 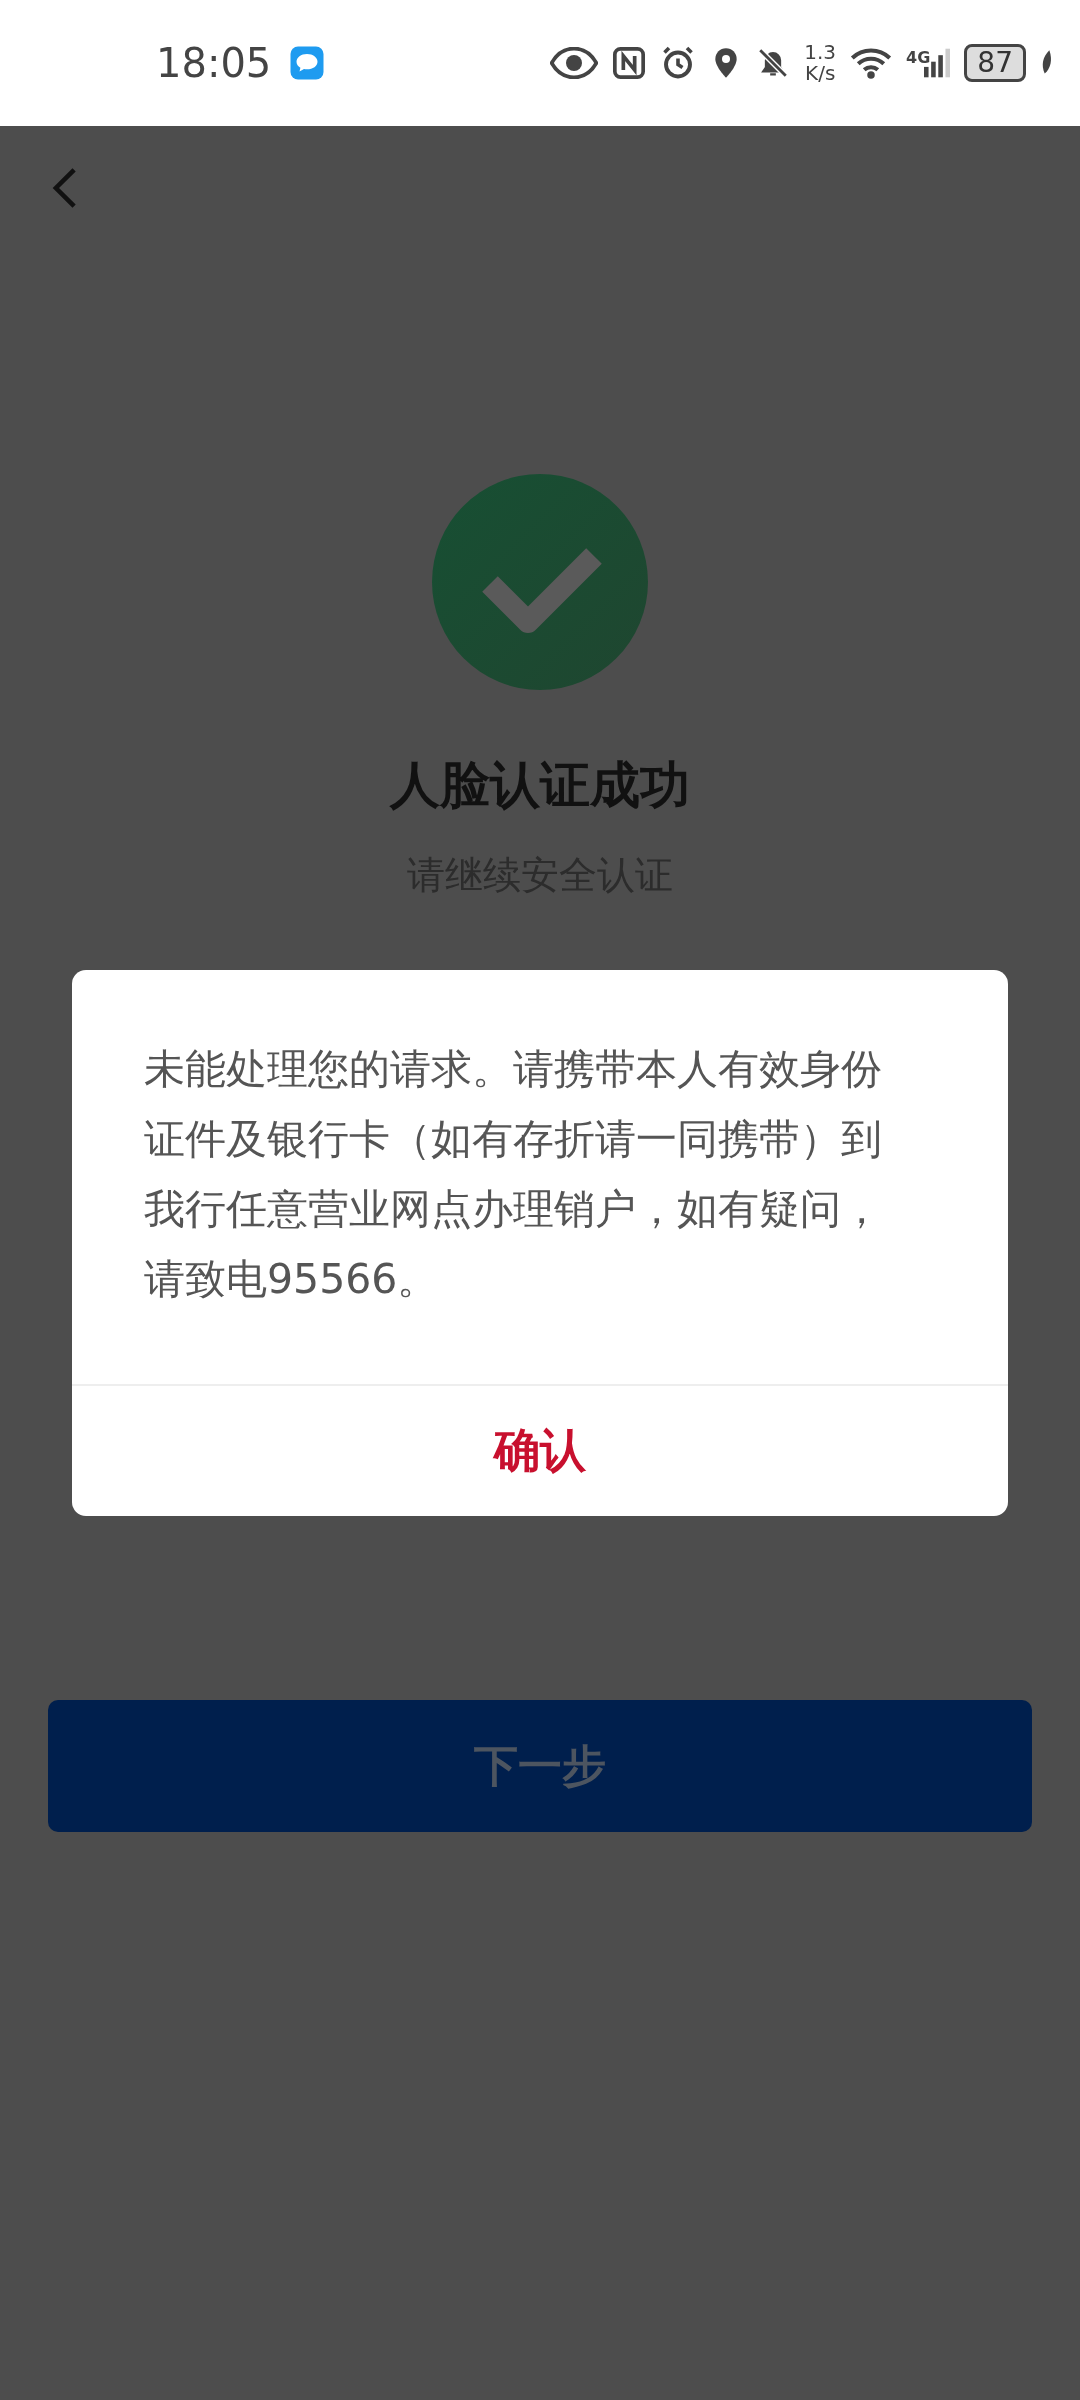 What do you see at coordinates (820, 52) in the screenshot?
I see `speed-value: 1.3` at bounding box center [820, 52].